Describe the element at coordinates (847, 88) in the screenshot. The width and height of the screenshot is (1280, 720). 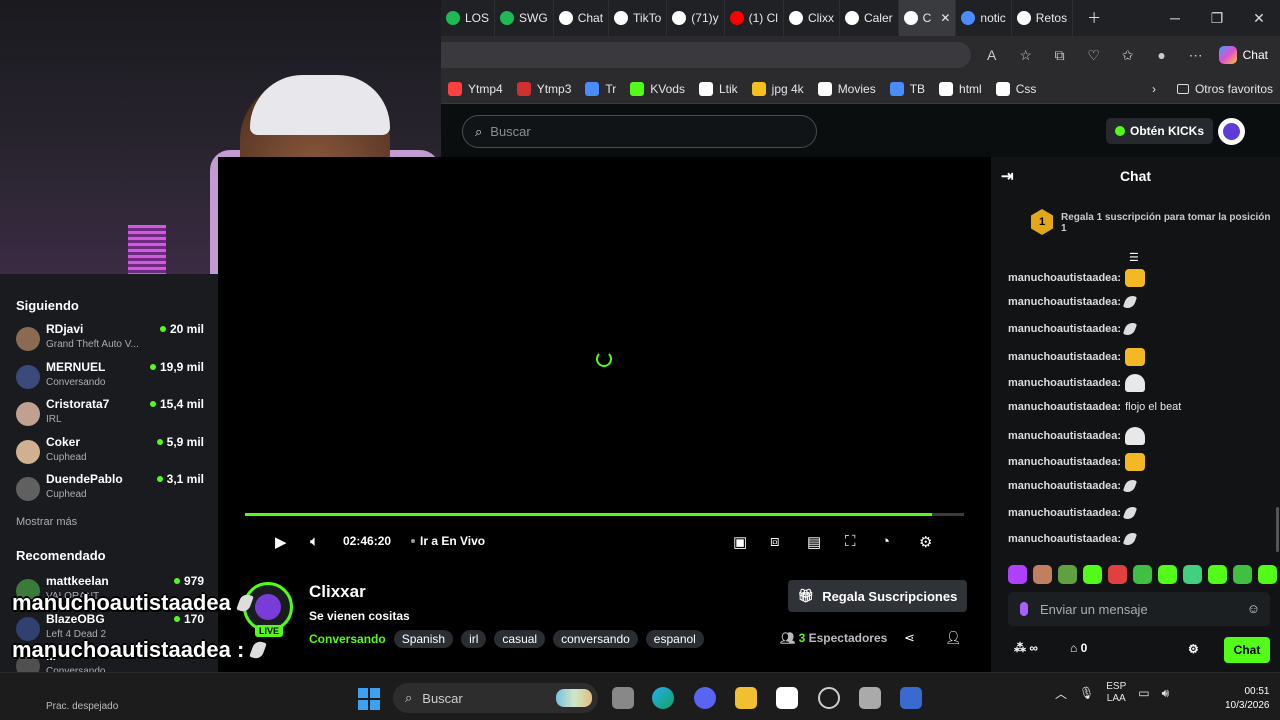
I see `bookmark-item: Movies` at that location.